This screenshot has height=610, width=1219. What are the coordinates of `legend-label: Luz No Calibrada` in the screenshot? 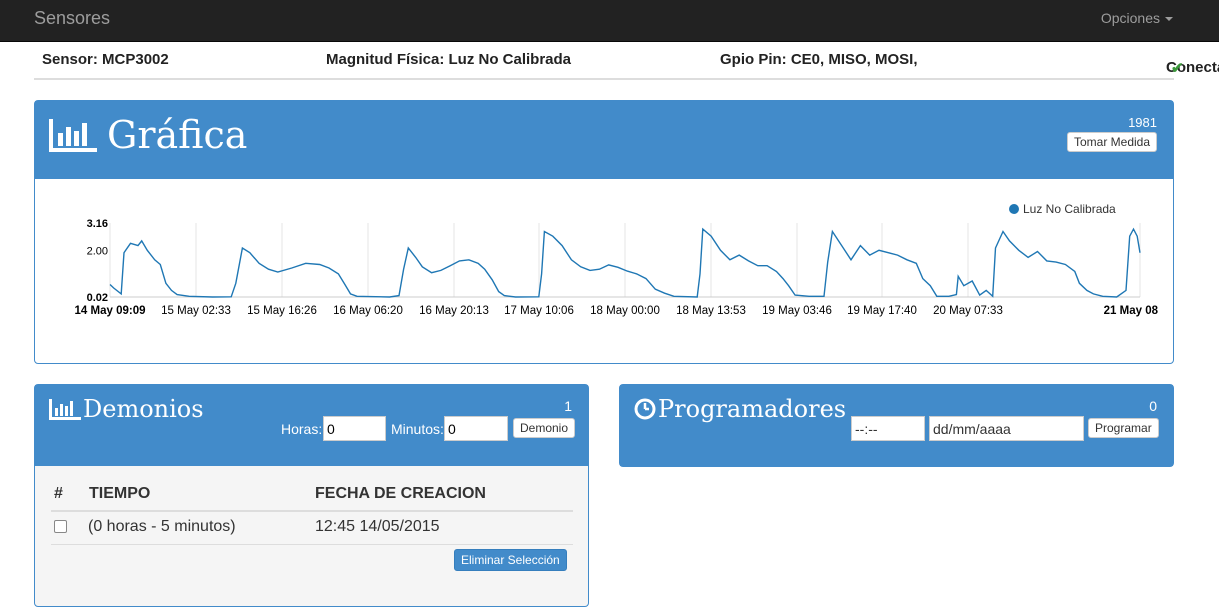 It's located at (1069, 209).